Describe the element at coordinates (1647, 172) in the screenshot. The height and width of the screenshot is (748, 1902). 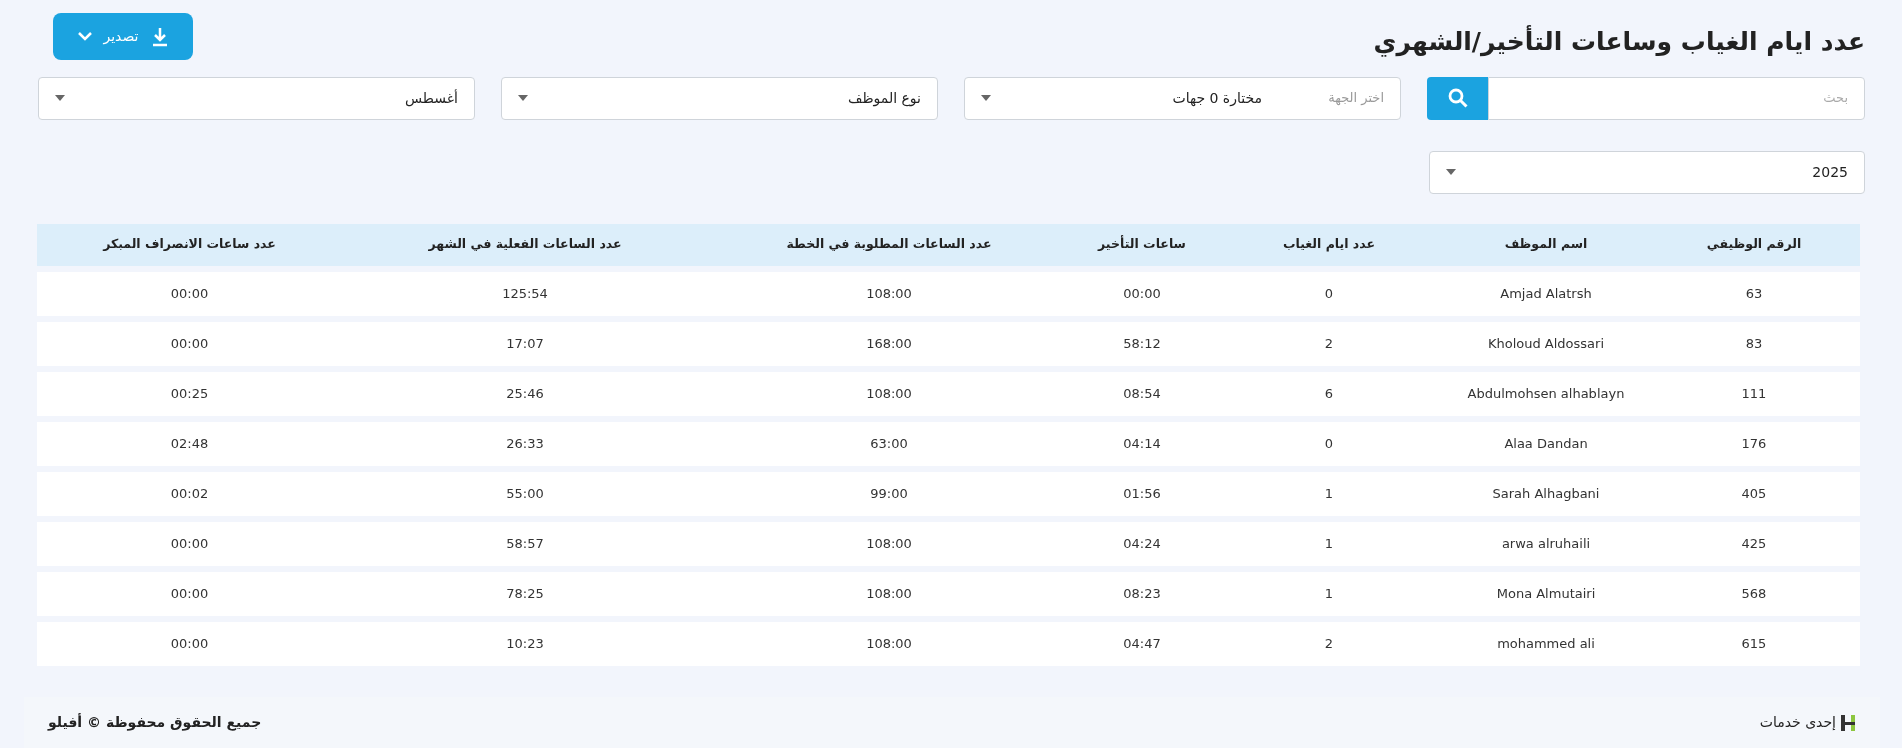
I see `year-select: 2025` at that location.